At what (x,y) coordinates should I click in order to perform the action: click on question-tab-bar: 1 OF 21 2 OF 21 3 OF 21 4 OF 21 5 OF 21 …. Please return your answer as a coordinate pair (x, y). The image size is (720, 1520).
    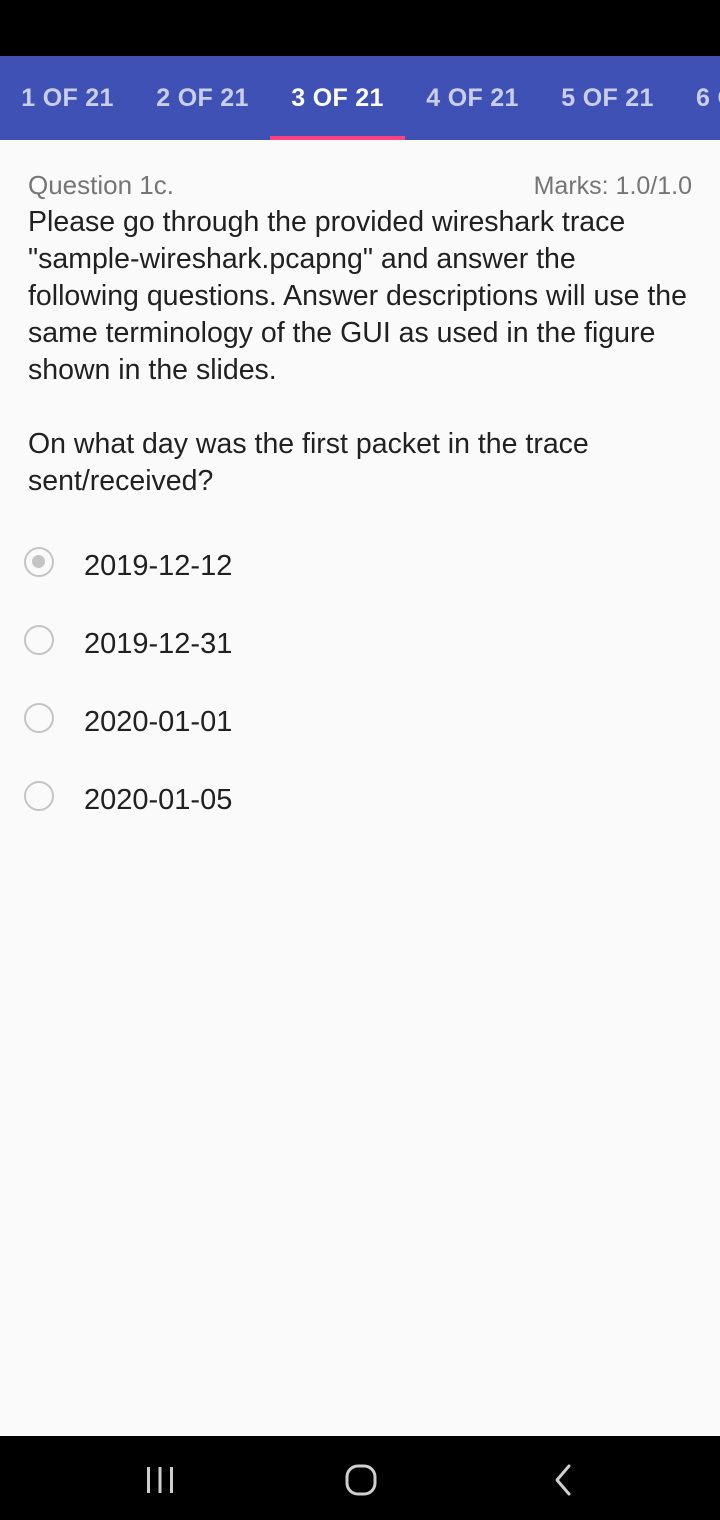
    Looking at the image, I should click on (360, 98).